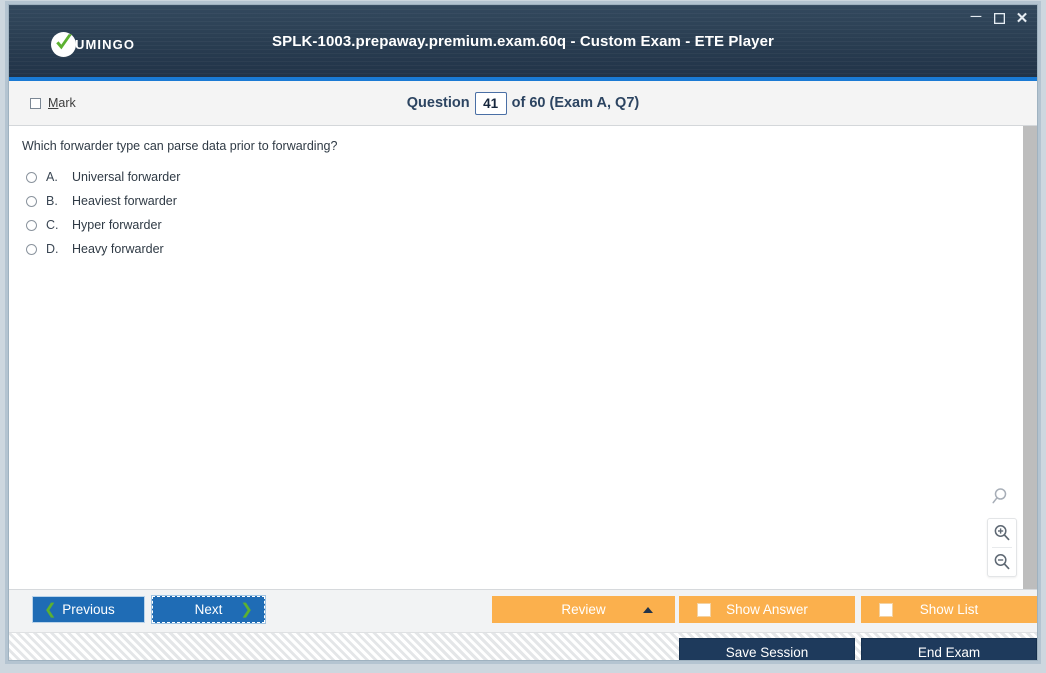 Image resolution: width=1046 pixels, height=673 pixels. I want to click on end-exam-label: End Exam, so click(949, 652).